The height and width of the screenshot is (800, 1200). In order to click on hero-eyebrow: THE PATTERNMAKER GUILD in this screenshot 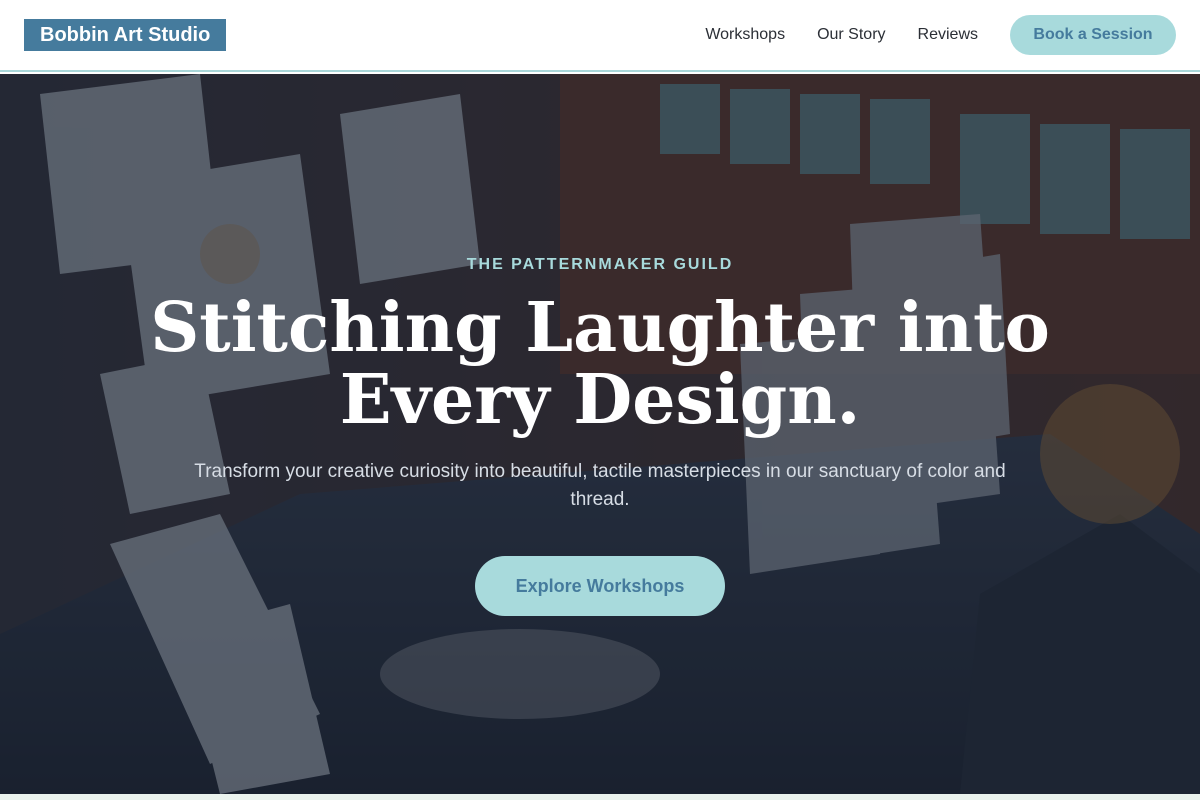, I will do `click(600, 264)`.